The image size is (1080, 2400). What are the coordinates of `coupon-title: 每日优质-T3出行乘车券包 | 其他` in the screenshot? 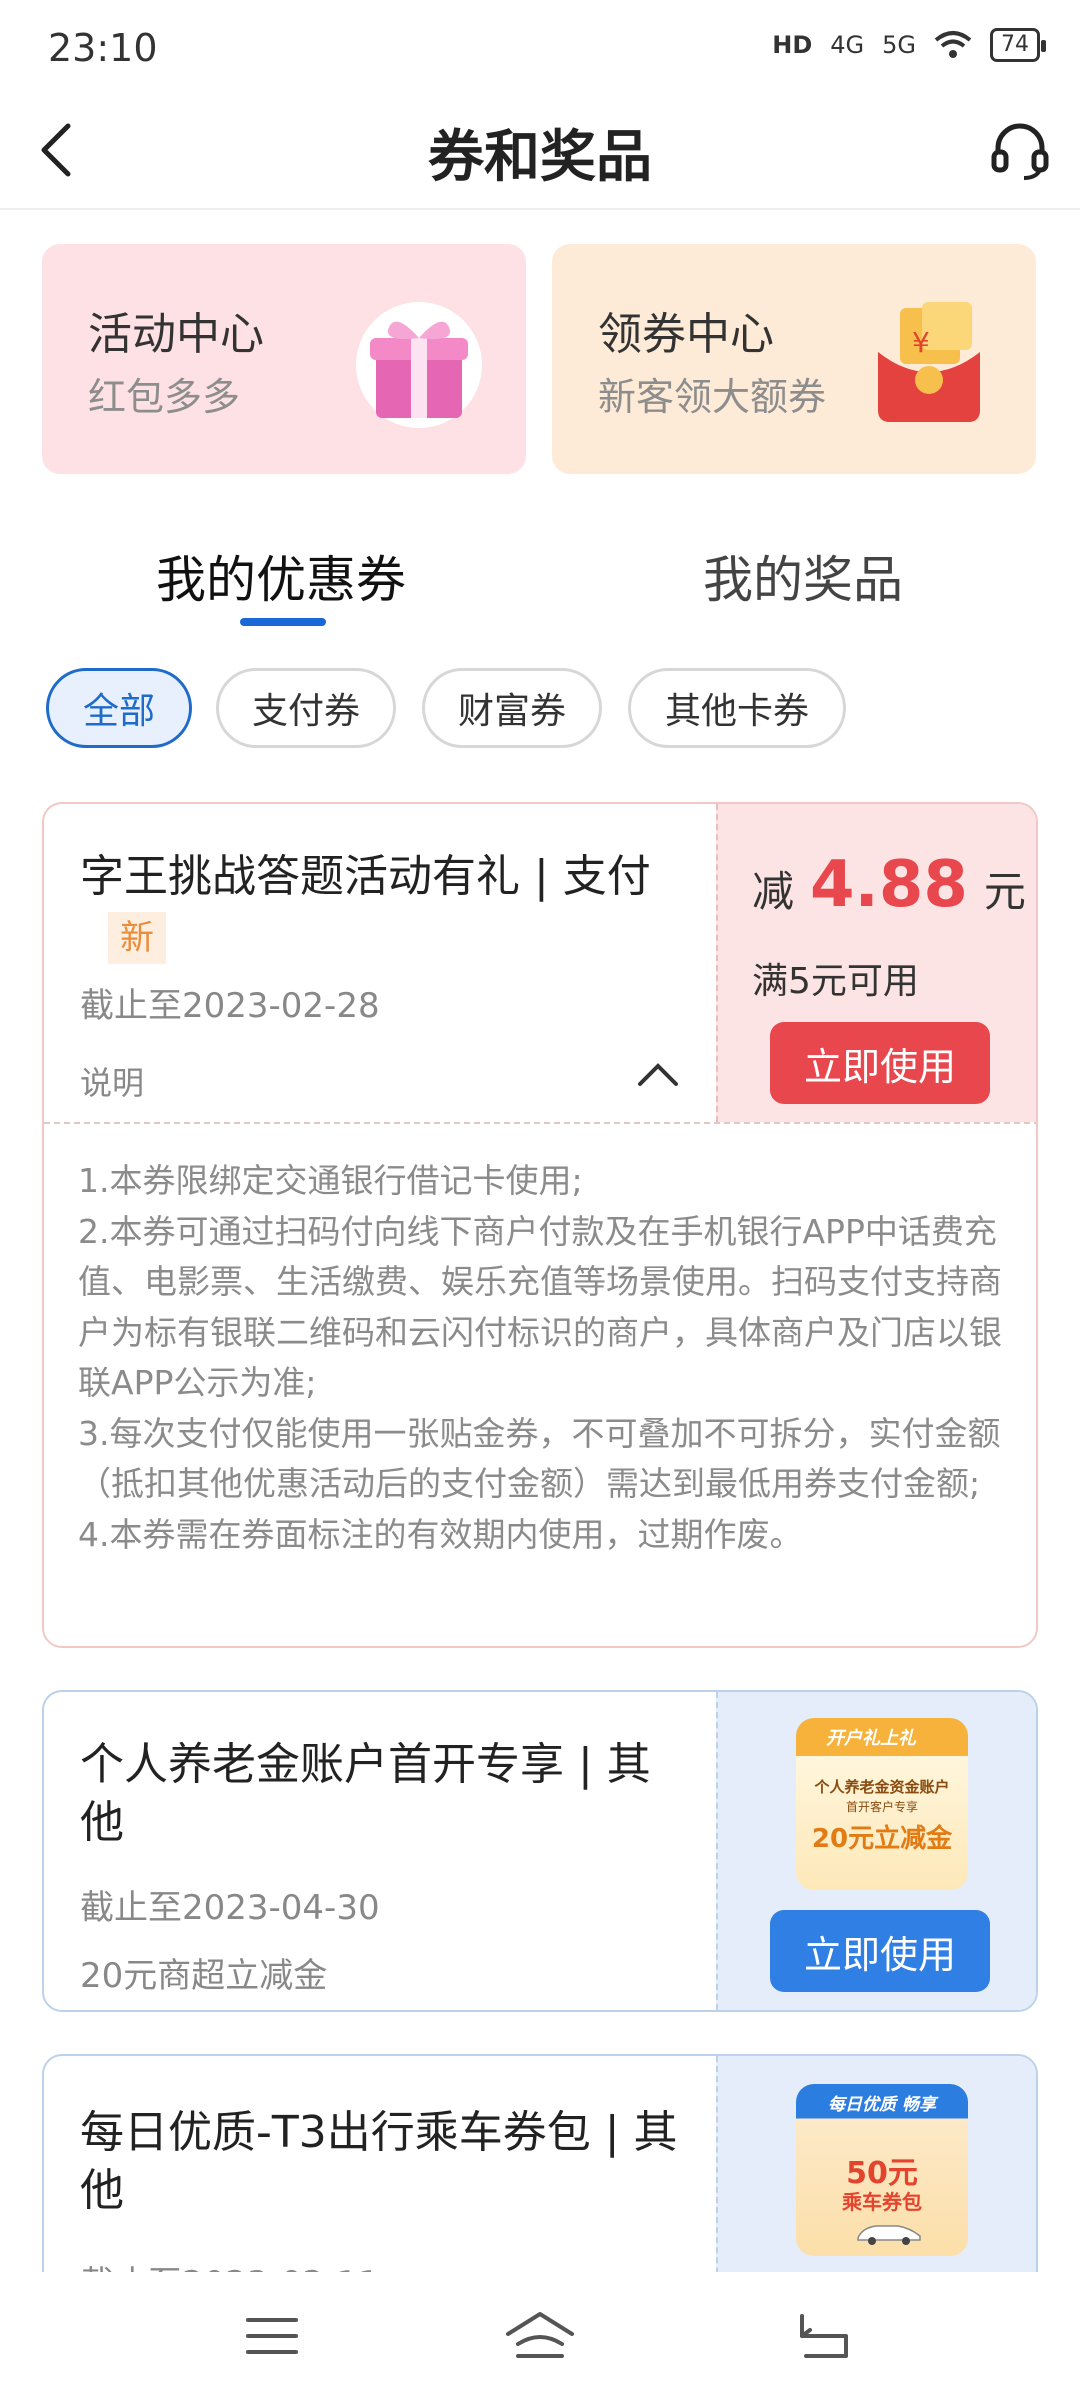 It's located at (379, 2161).